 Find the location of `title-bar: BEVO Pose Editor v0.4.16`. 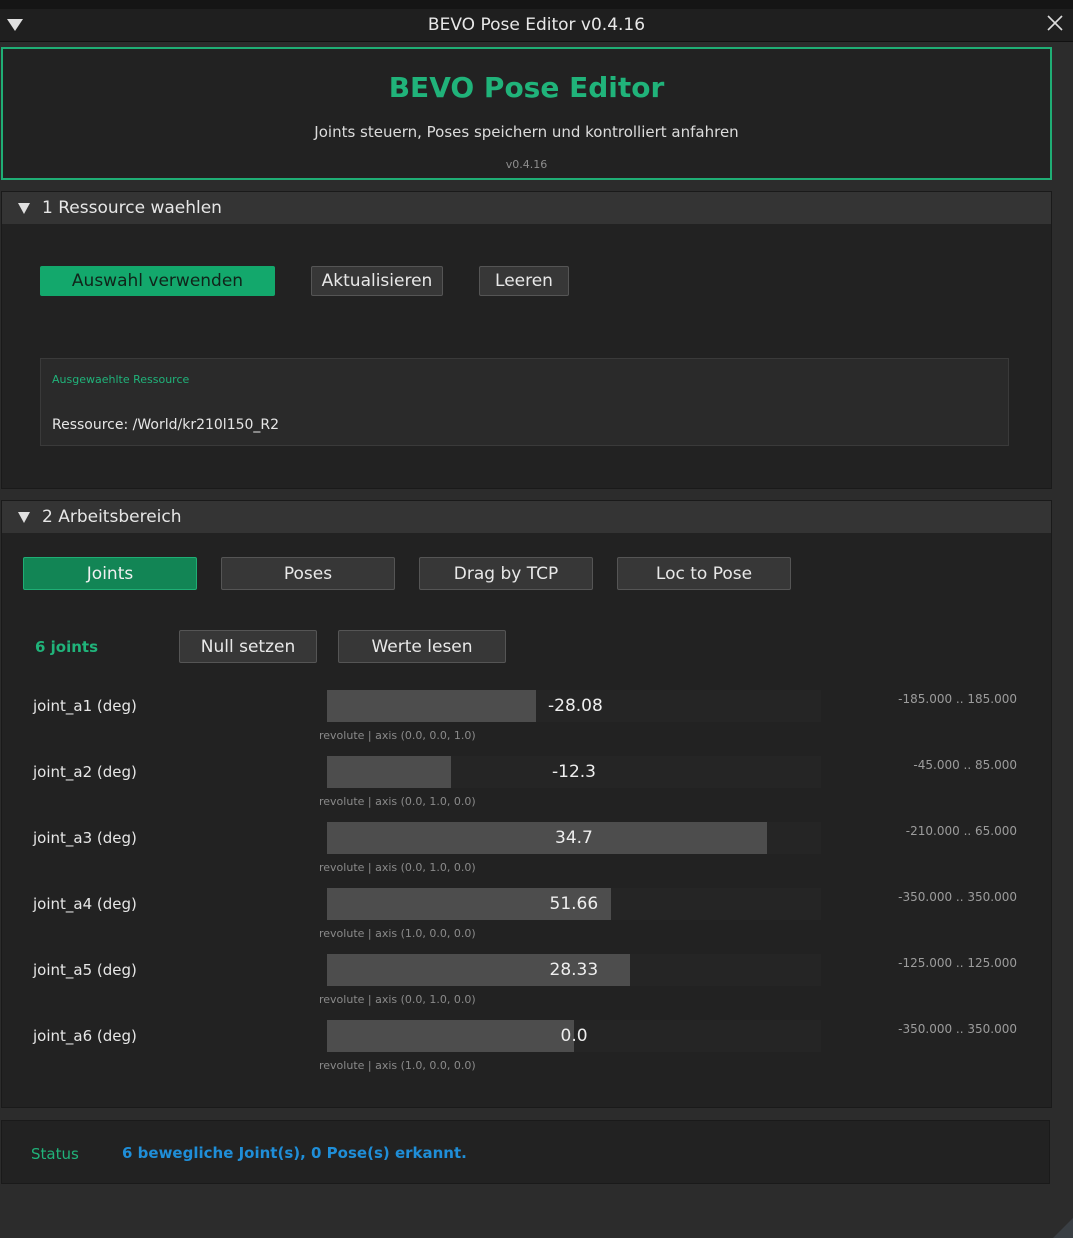

title-bar: BEVO Pose Editor v0.4.16 is located at coordinates (536, 25).